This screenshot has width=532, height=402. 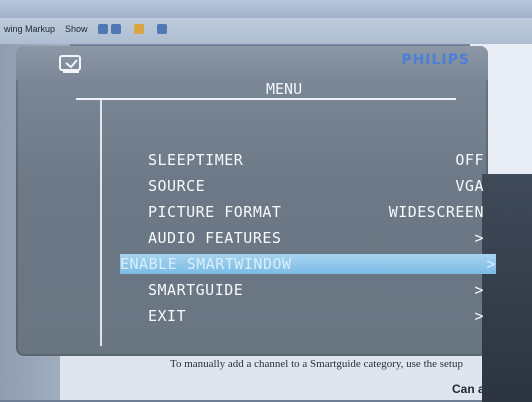 I want to click on document-toolbar: wing Markup Show, so click(x=266, y=22).